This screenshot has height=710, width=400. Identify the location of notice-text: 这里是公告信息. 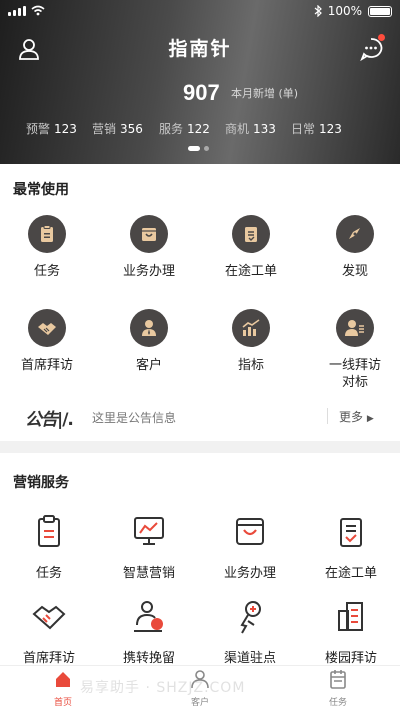
(134, 418).